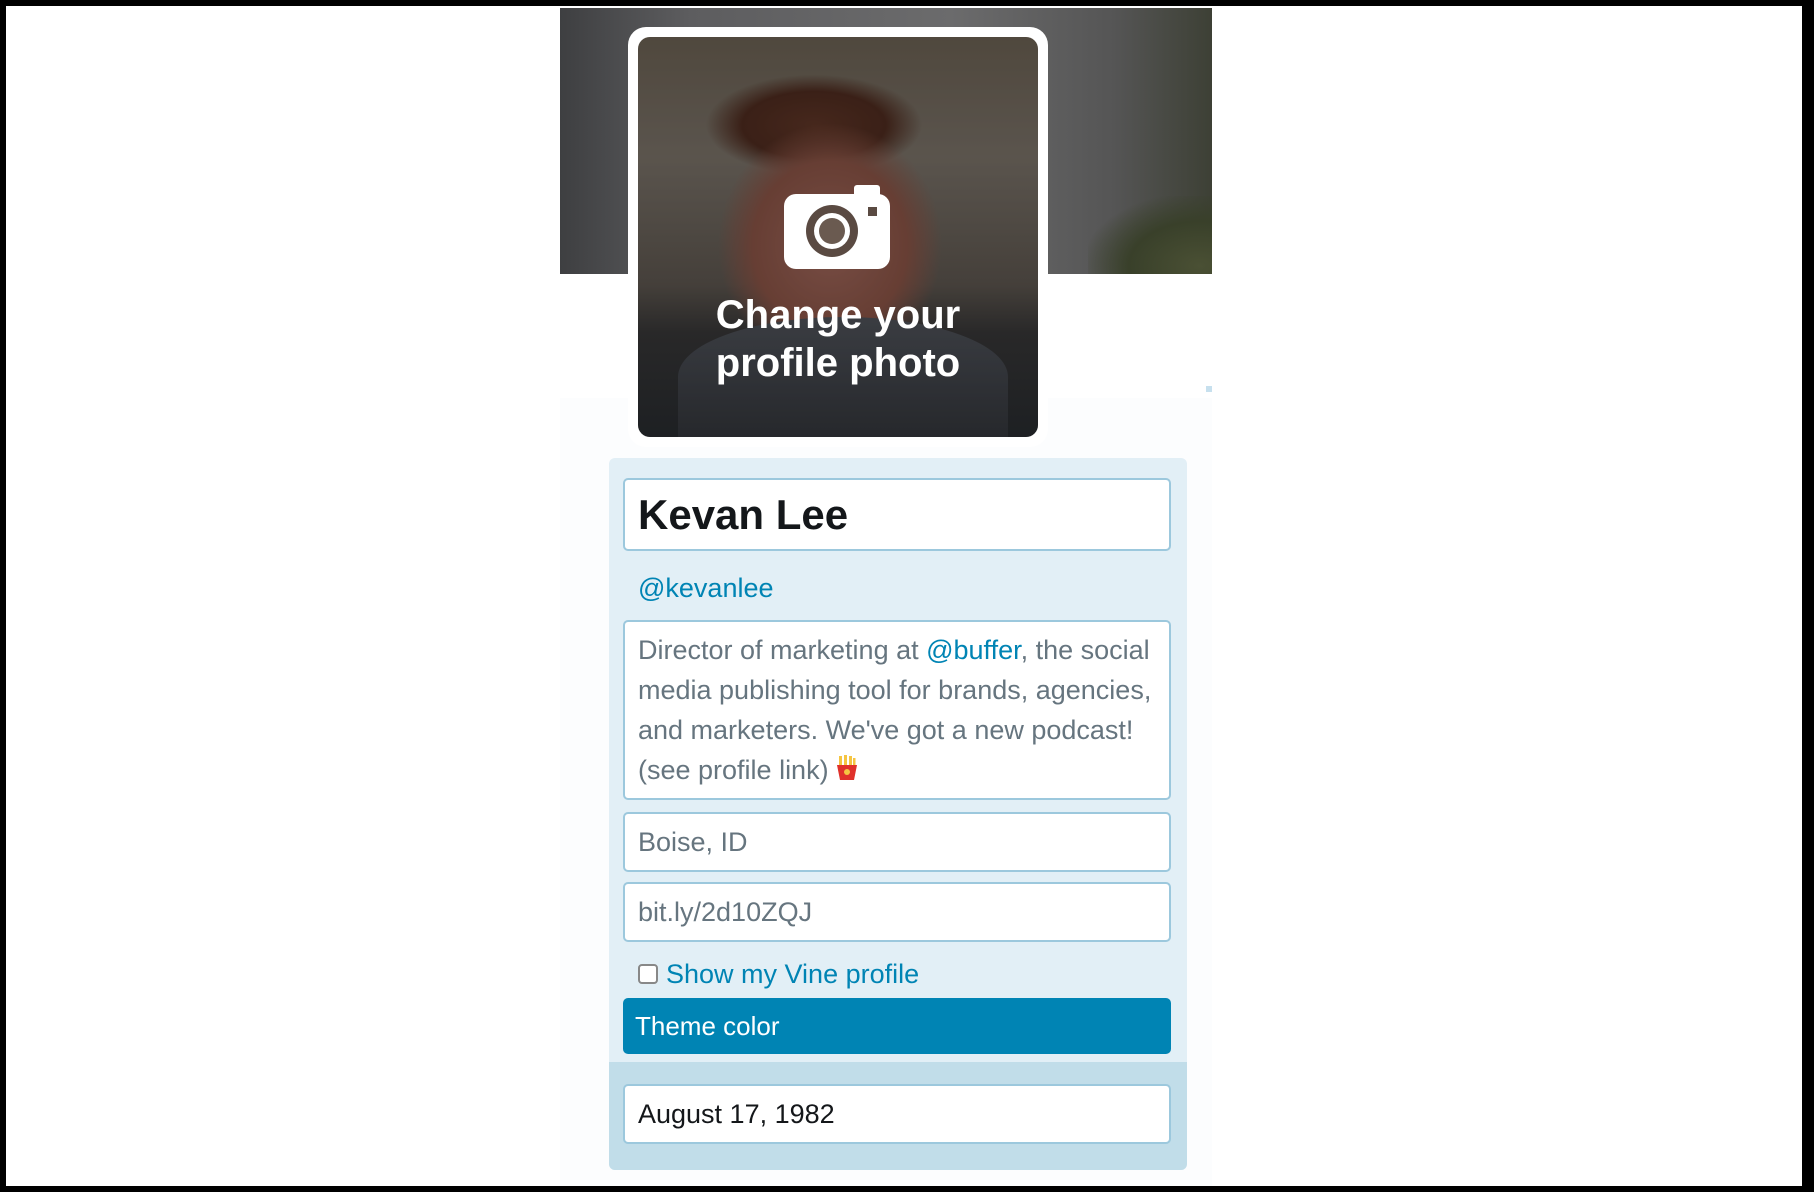  I want to click on birthdate-input: August 17, 1982, so click(897, 1114).